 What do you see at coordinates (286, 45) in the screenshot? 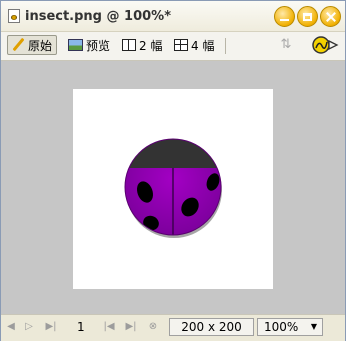
I see `sort-arrows-icon: ⇅` at bounding box center [286, 45].